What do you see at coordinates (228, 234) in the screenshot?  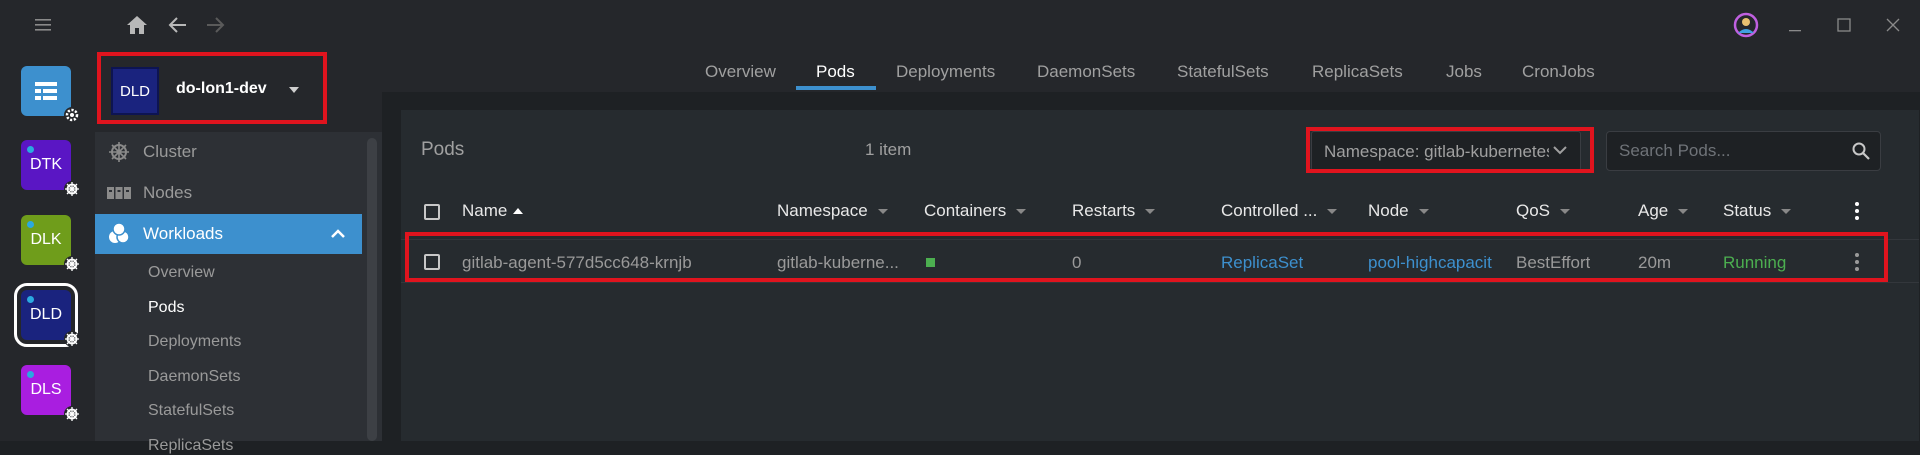 I see `sidebar-item-workloads: Workloads` at bounding box center [228, 234].